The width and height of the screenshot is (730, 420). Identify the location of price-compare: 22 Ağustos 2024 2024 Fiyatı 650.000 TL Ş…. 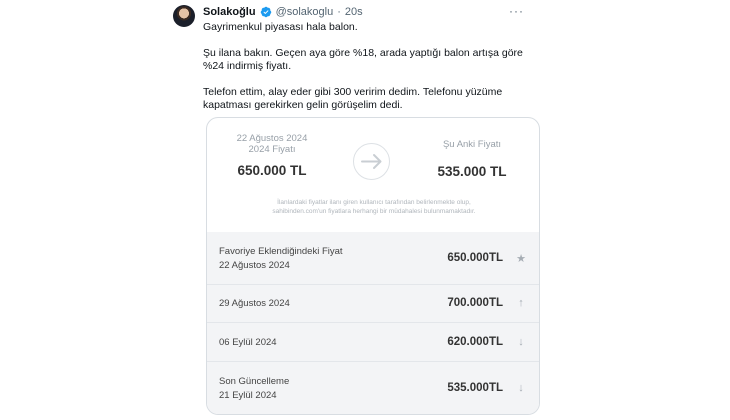
(373, 175).